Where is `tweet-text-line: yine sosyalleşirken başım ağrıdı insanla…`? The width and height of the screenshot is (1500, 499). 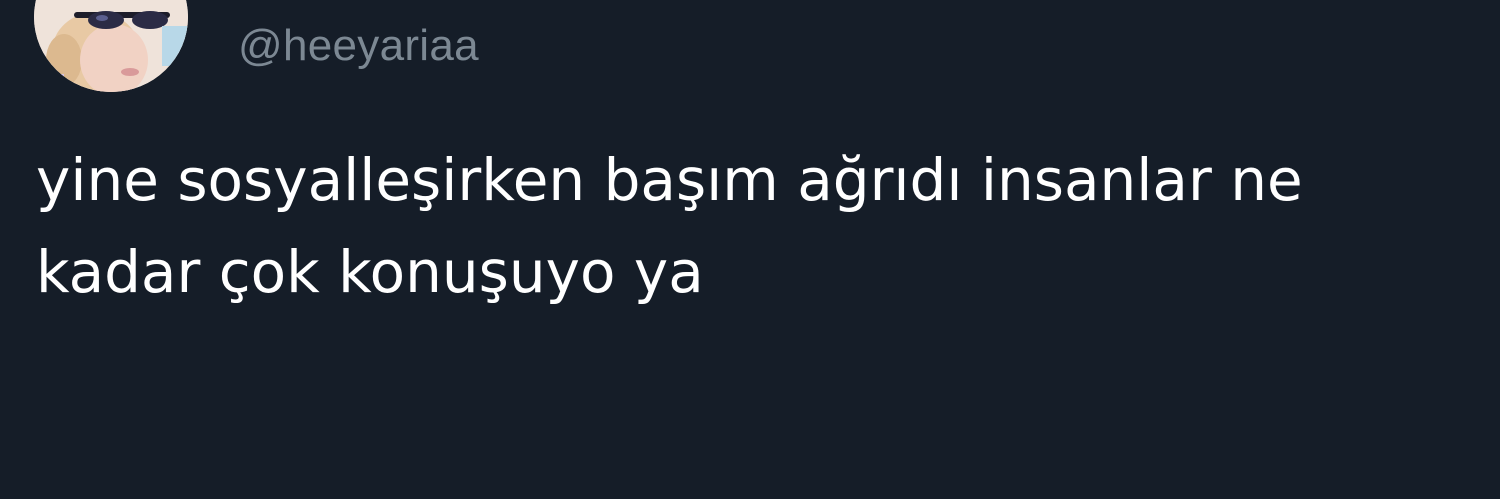 tweet-text-line: yine sosyalleşirken başım ağrıdı insanla… is located at coordinates (669, 180).